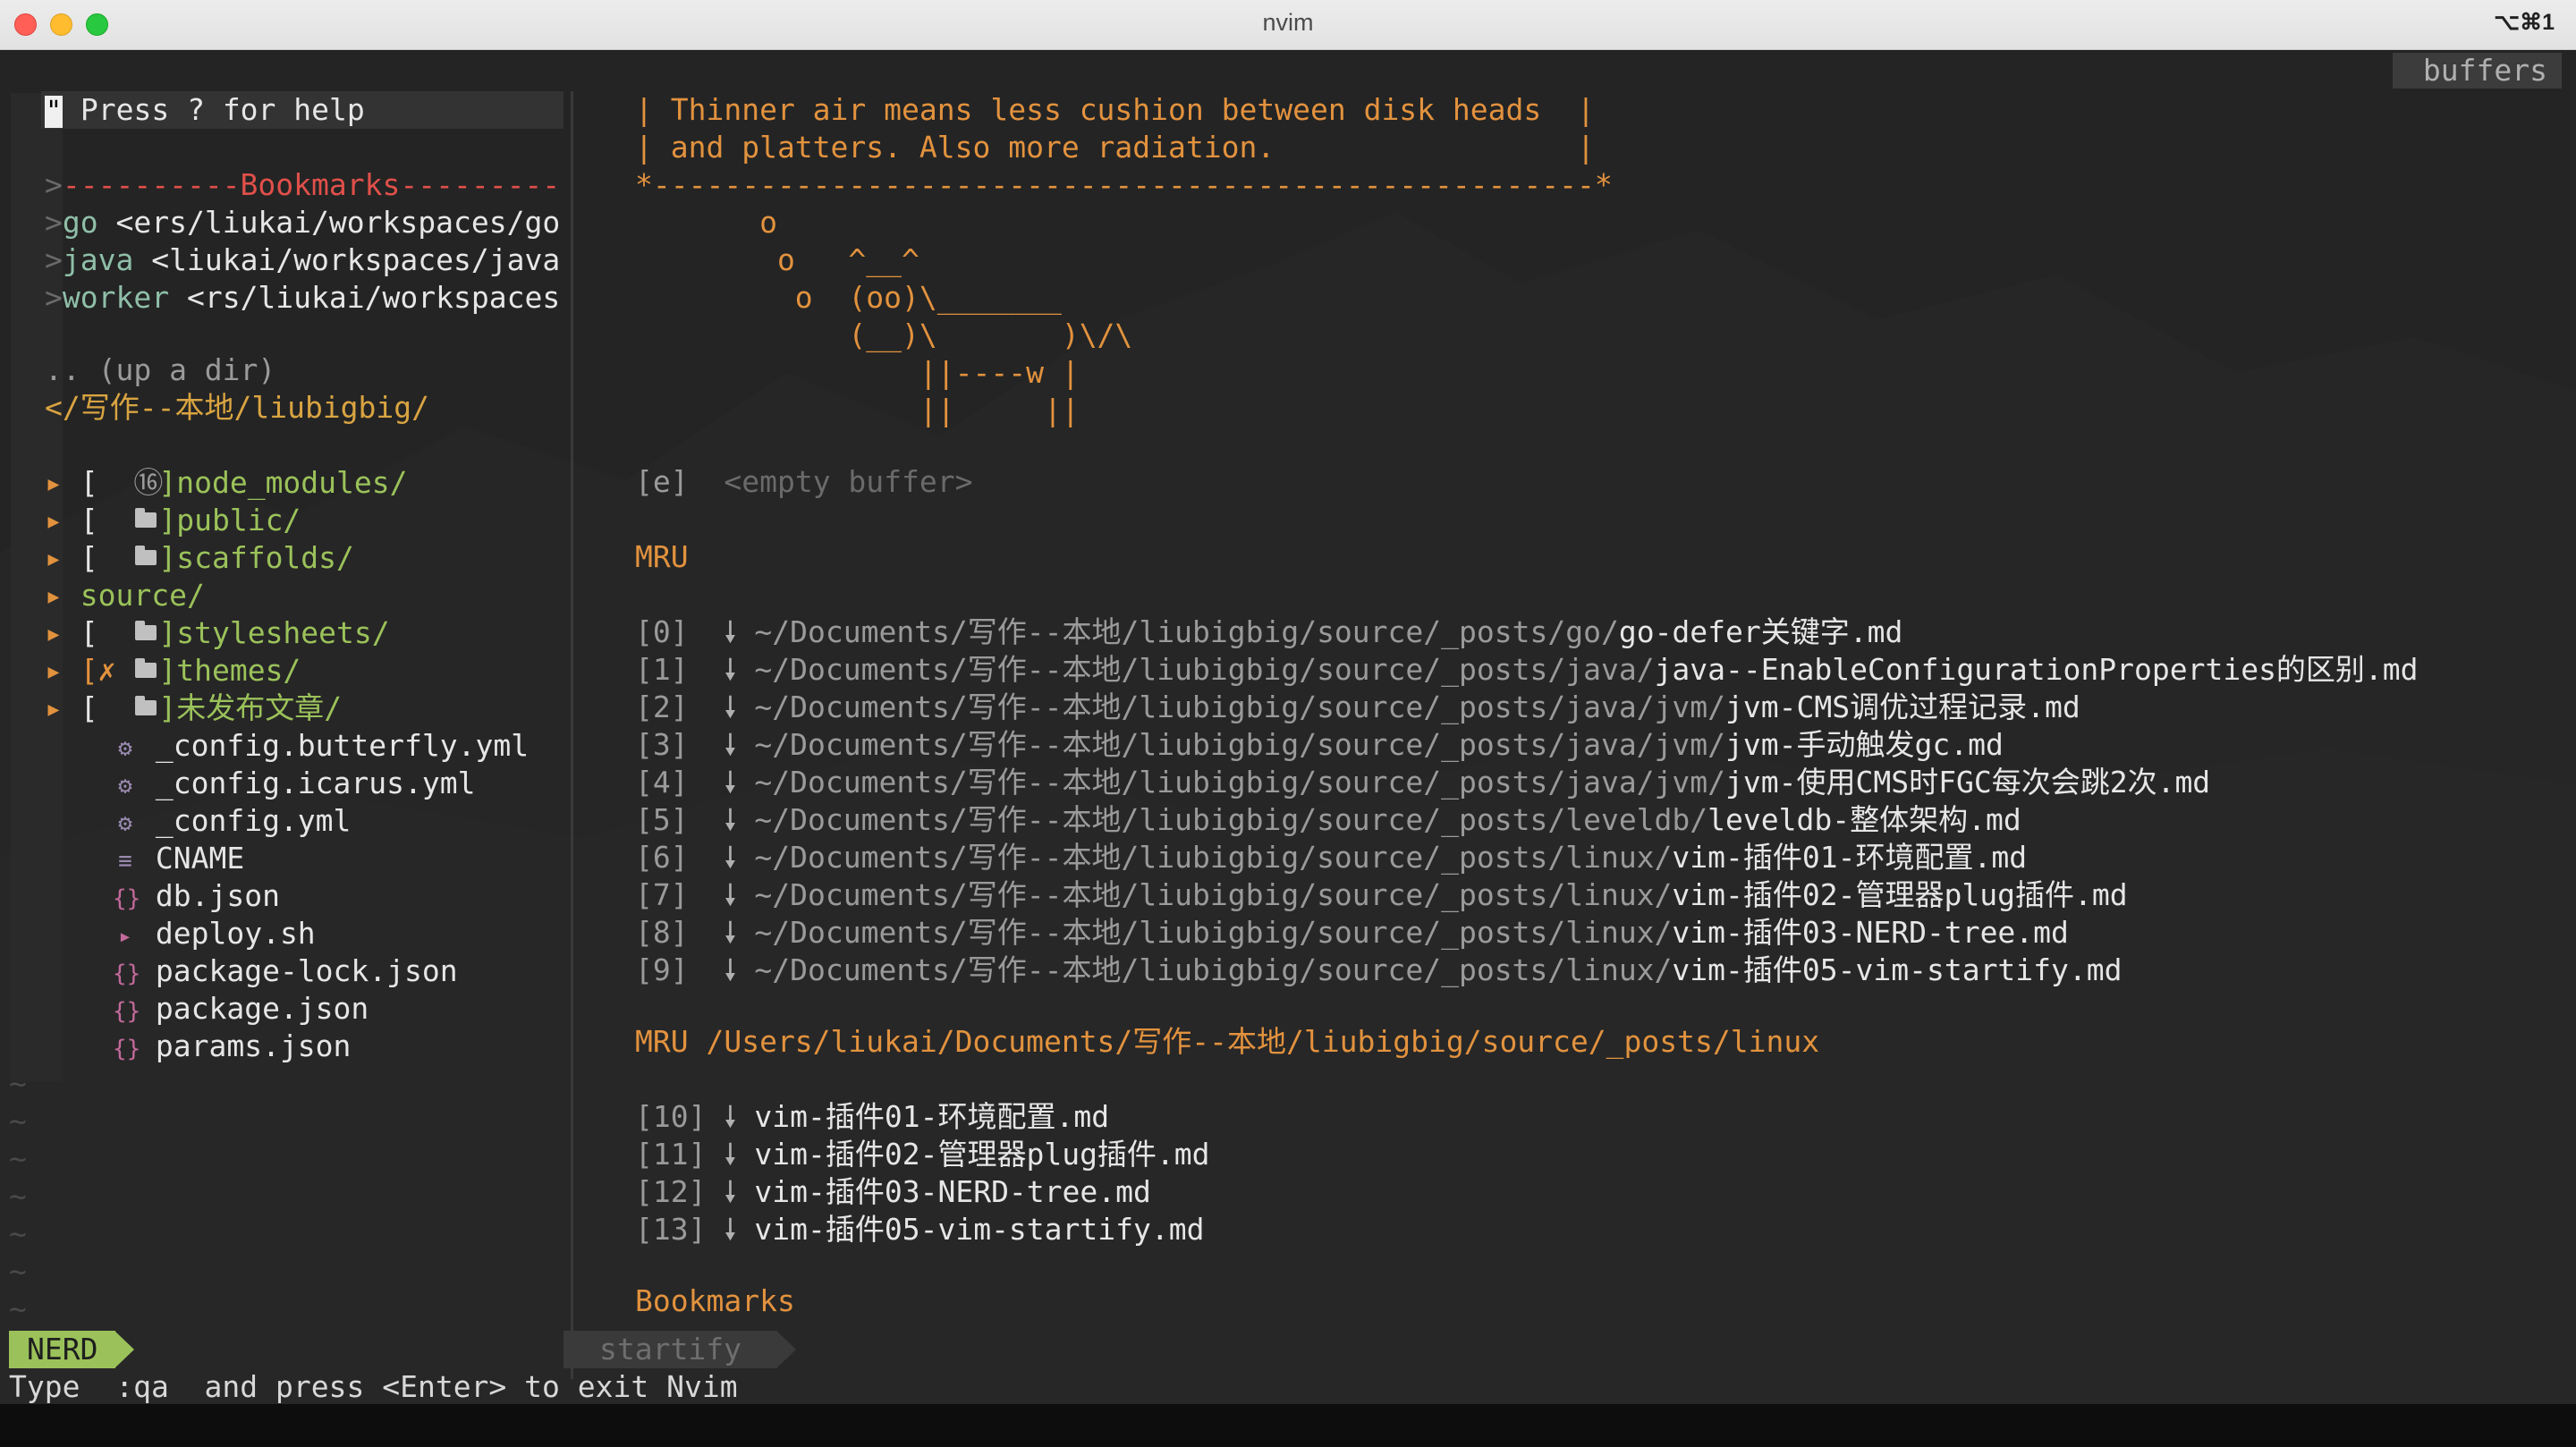 The height and width of the screenshot is (1447, 2576). I want to click on tree-file-item: {} params.json, so click(232, 1046).